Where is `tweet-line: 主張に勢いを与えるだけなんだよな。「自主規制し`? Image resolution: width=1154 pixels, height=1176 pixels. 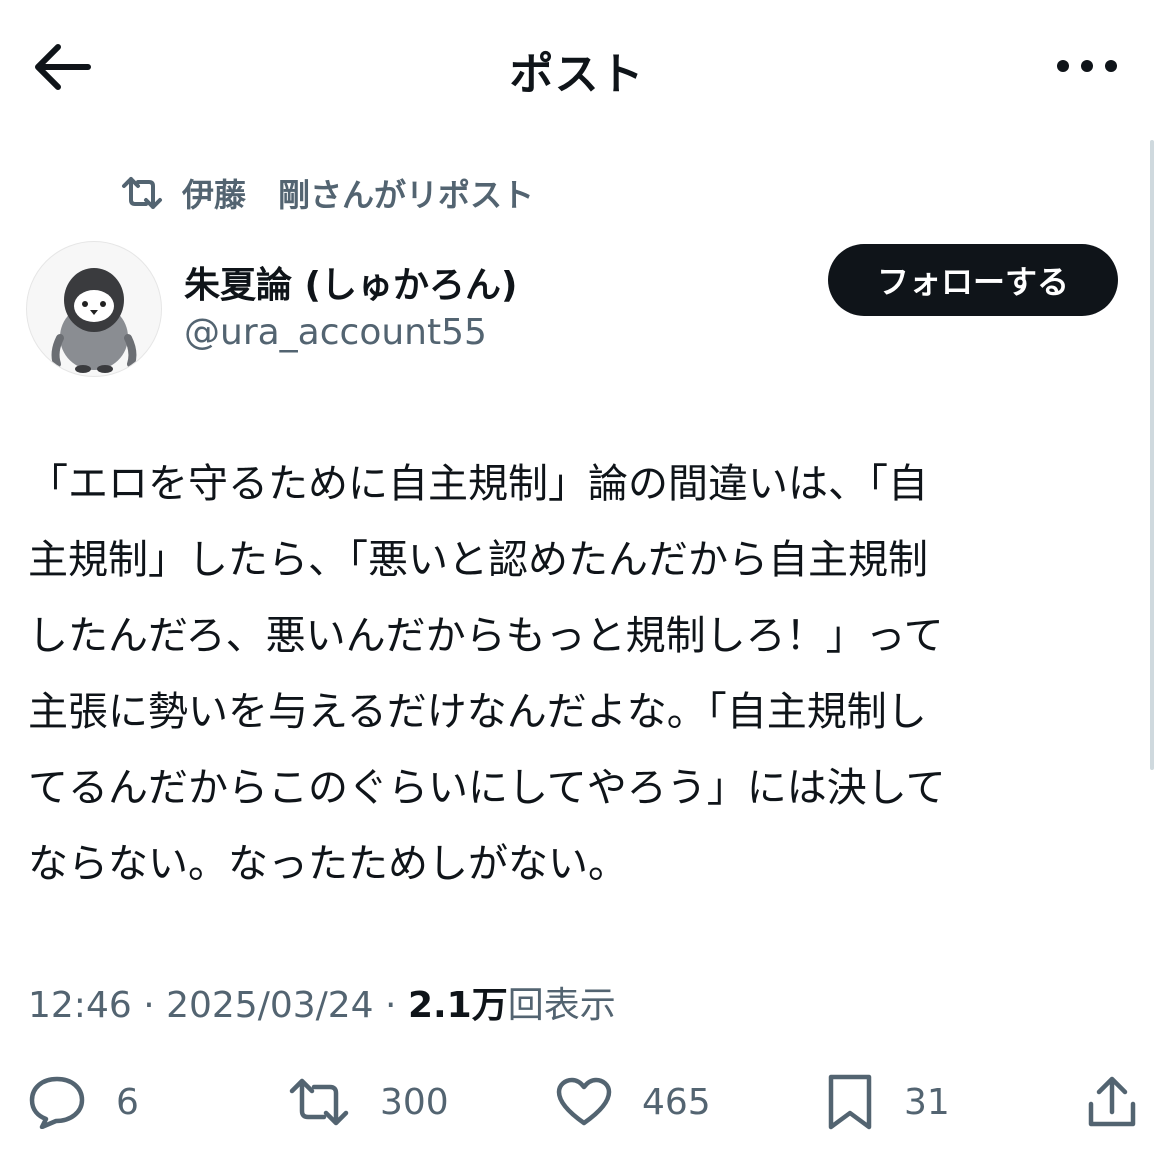
tweet-line: 主張に勢いを与えるだけなんだよな。「自主規制し is located at coordinates (477, 712).